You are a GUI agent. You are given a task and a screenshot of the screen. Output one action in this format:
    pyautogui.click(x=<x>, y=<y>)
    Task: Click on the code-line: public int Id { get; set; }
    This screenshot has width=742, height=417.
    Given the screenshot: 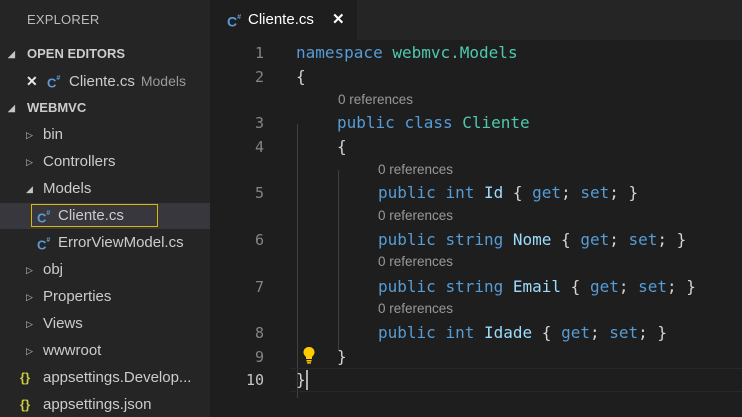 What is the action you would take?
    pyautogui.click(x=508, y=192)
    